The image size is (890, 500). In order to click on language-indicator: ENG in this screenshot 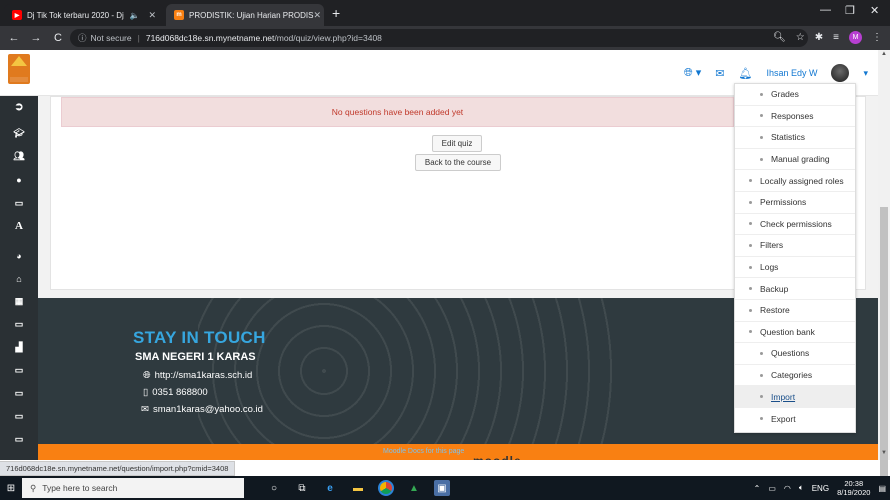, I will do `click(820, 488)`.